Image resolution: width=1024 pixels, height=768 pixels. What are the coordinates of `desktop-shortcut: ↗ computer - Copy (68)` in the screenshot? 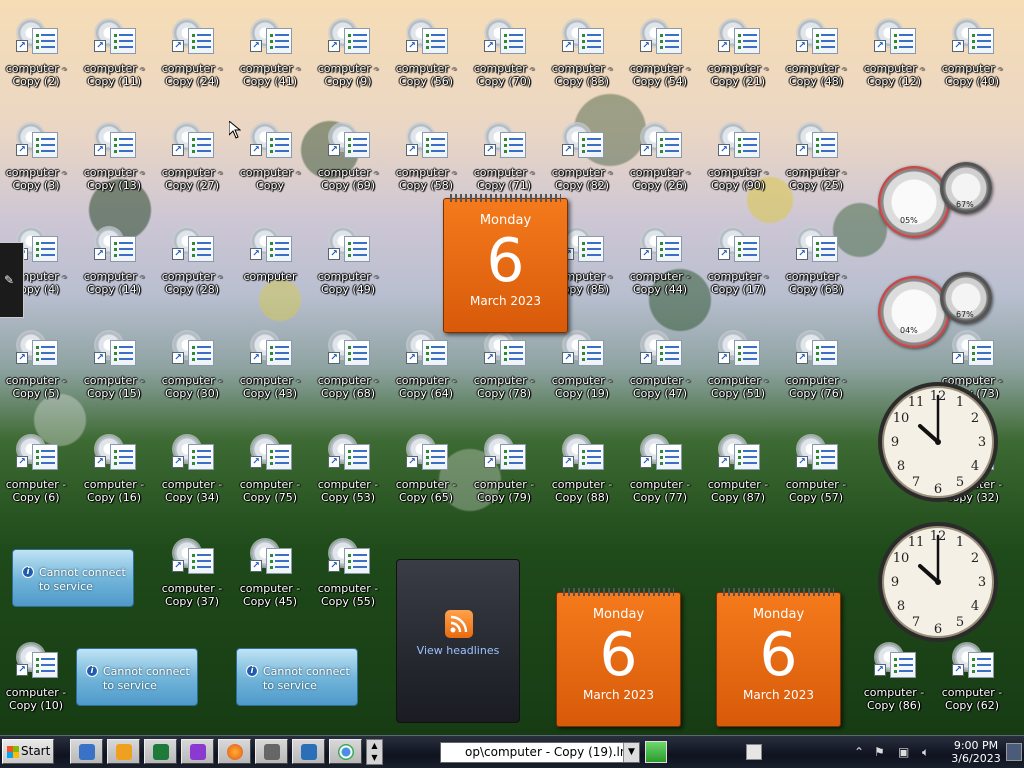 It's located at (348, 367).